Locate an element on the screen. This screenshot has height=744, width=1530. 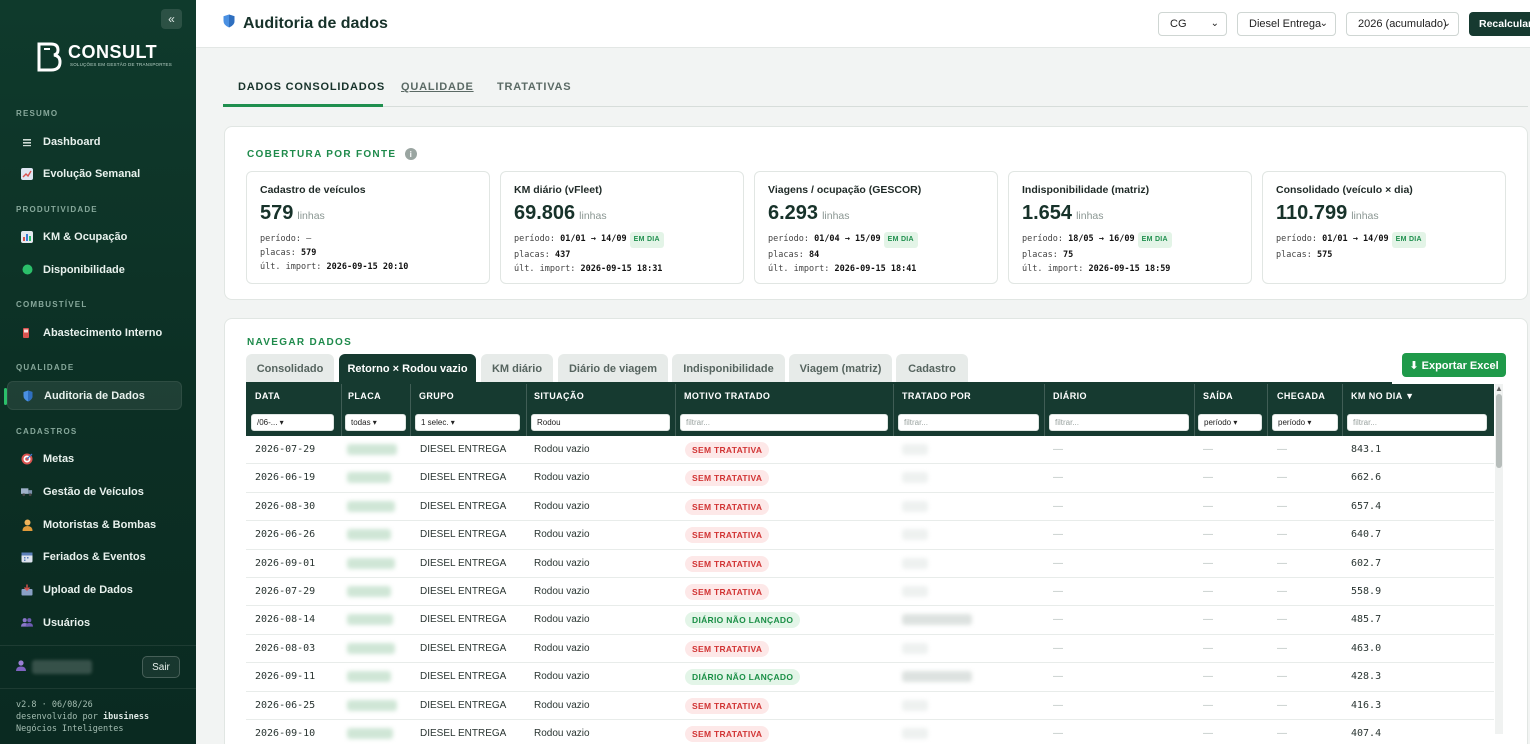
sidebar-item-label: Dashboard is located at coordinates (72, 141).